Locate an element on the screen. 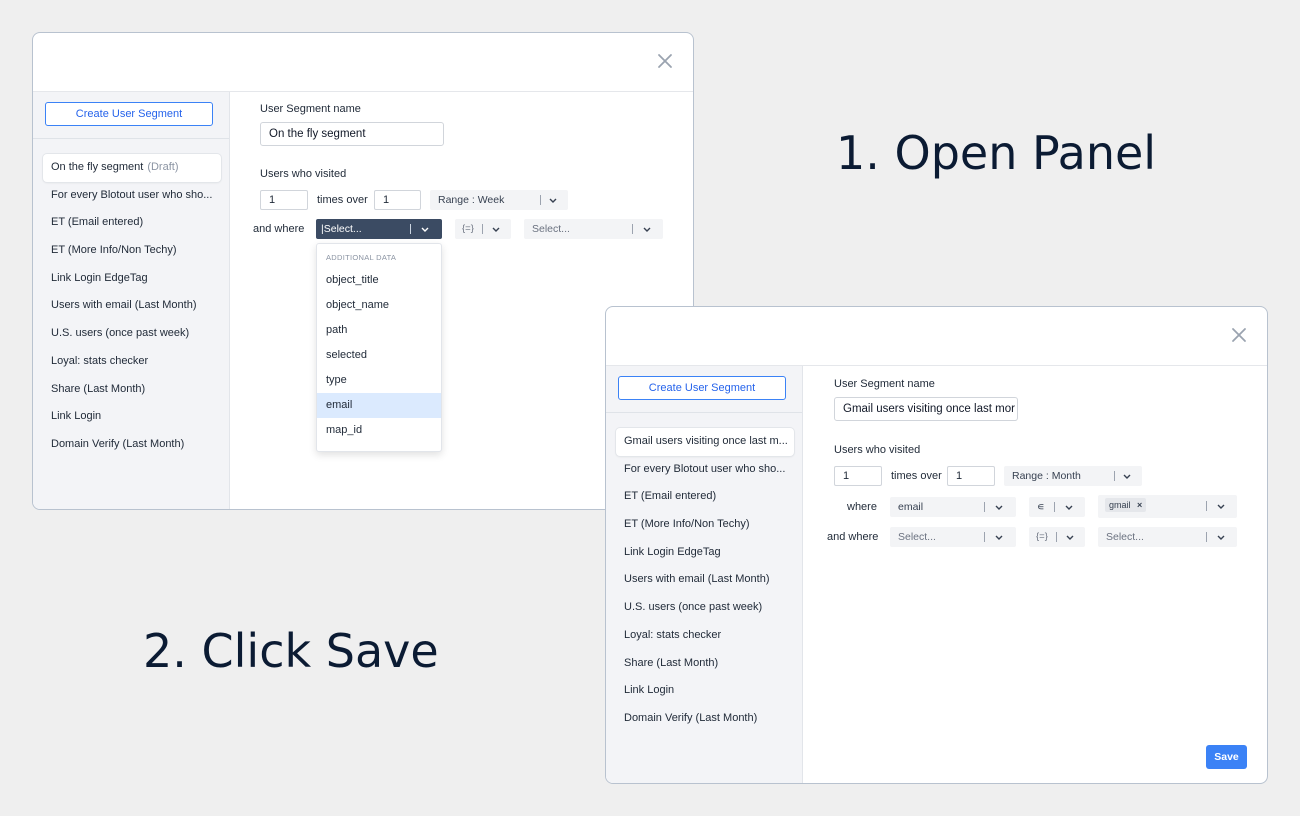 The image size is (1300, 816). operator-select-value: ∊ is located at coordinates (1041, 507).